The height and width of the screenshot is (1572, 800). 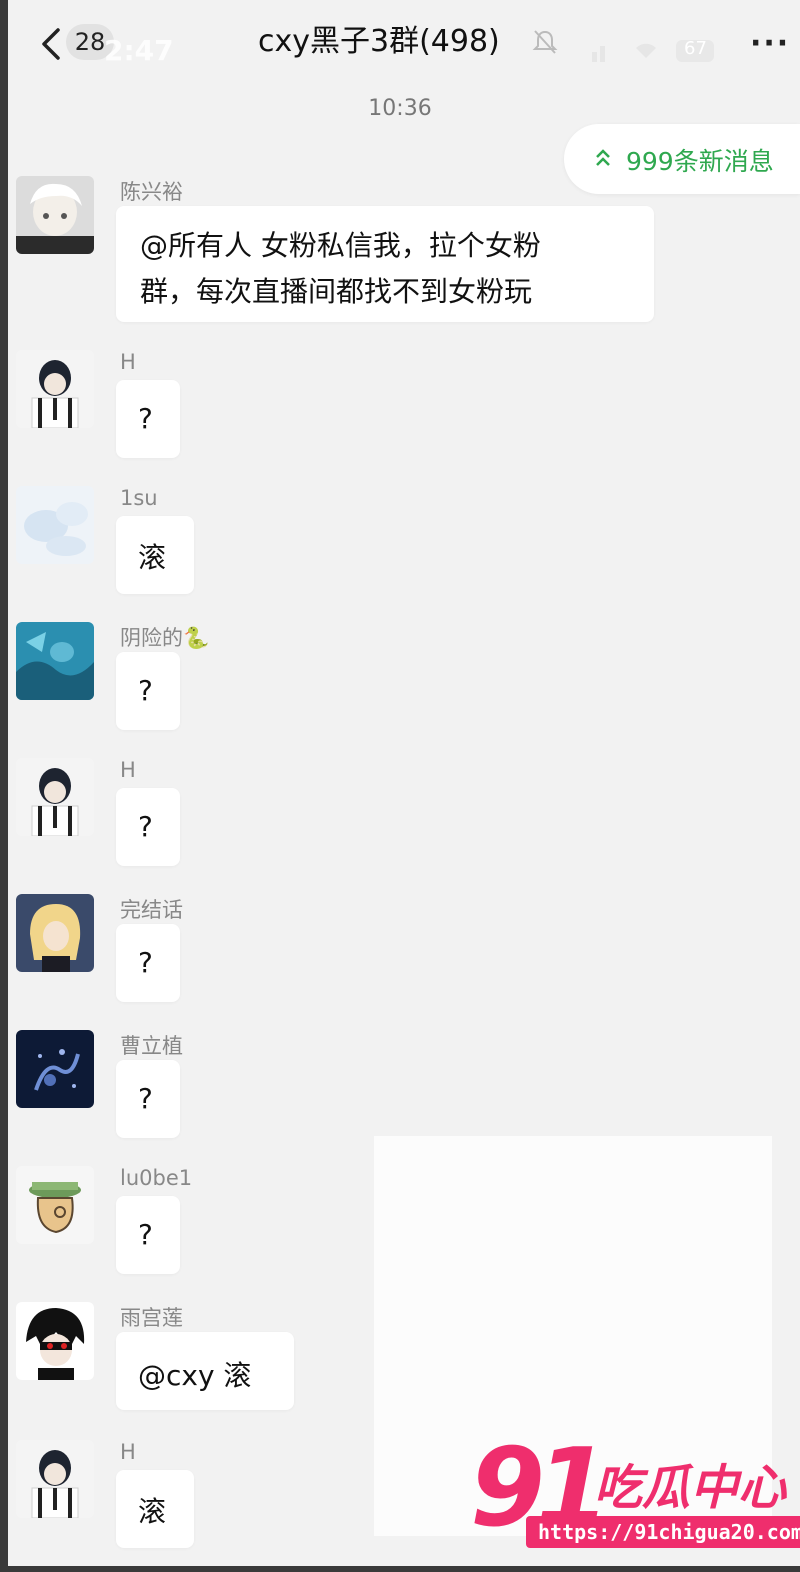 I want to click on message-text: @cxy 滚, so click(x=195, y=1375).